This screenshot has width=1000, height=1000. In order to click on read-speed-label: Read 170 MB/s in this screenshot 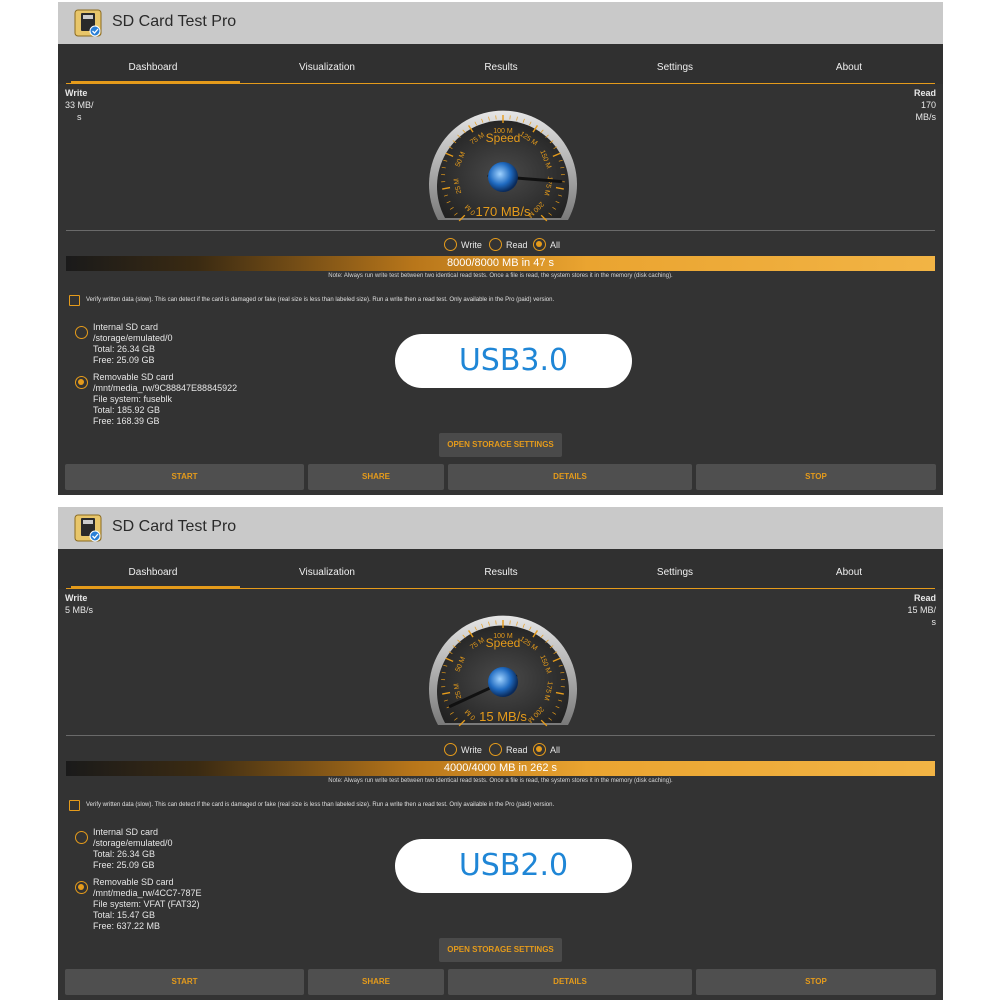, I will do `click(916, 105)`.